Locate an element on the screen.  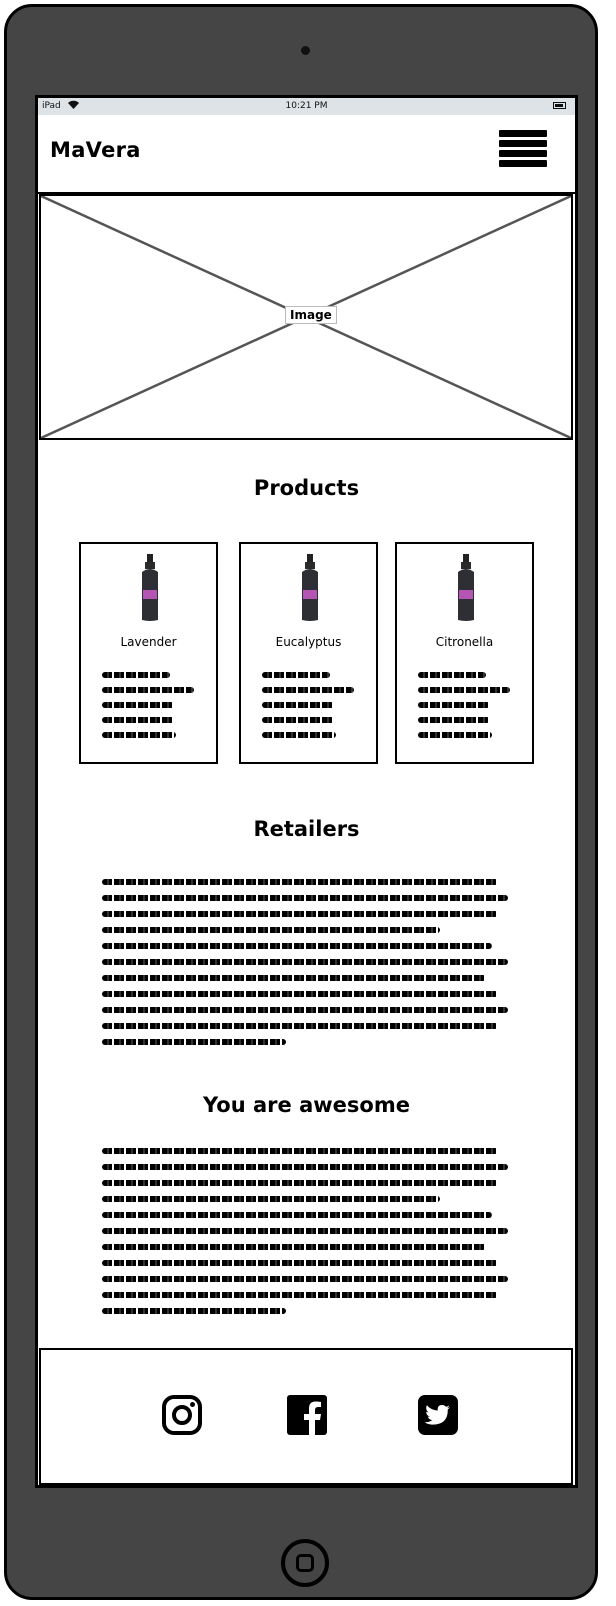
product-card-citronella: Citronella is located at coordinates (464, 653).